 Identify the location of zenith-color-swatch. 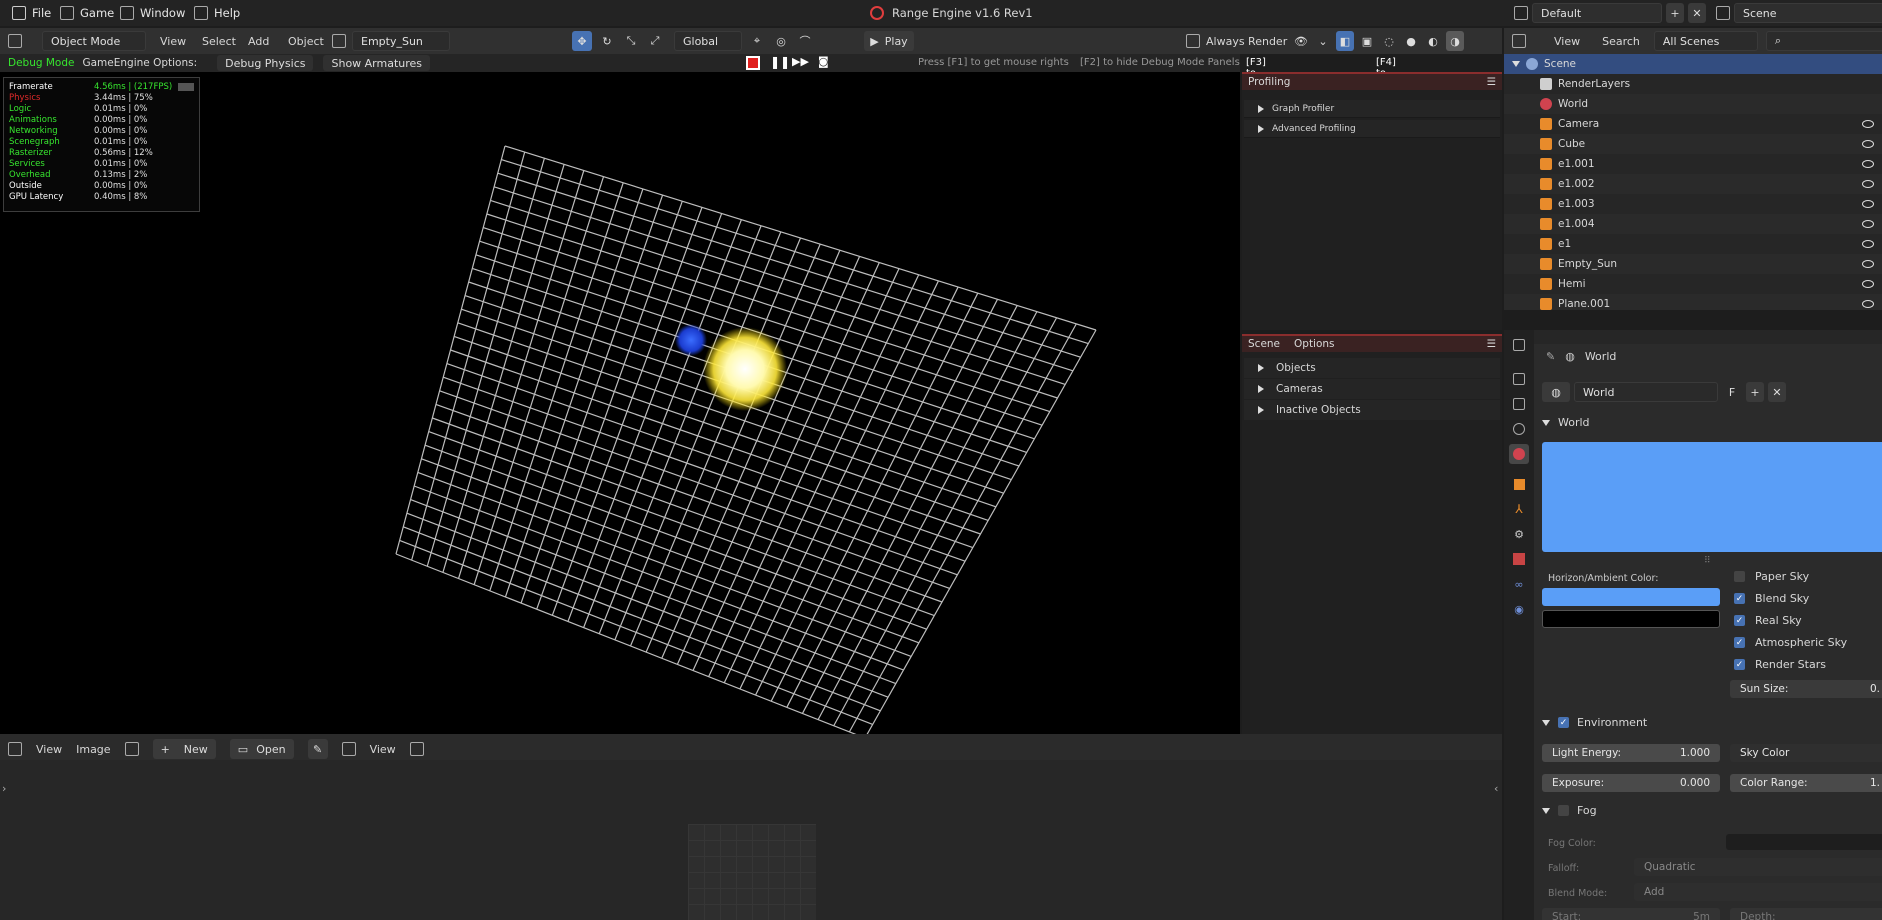
(1631, 619).